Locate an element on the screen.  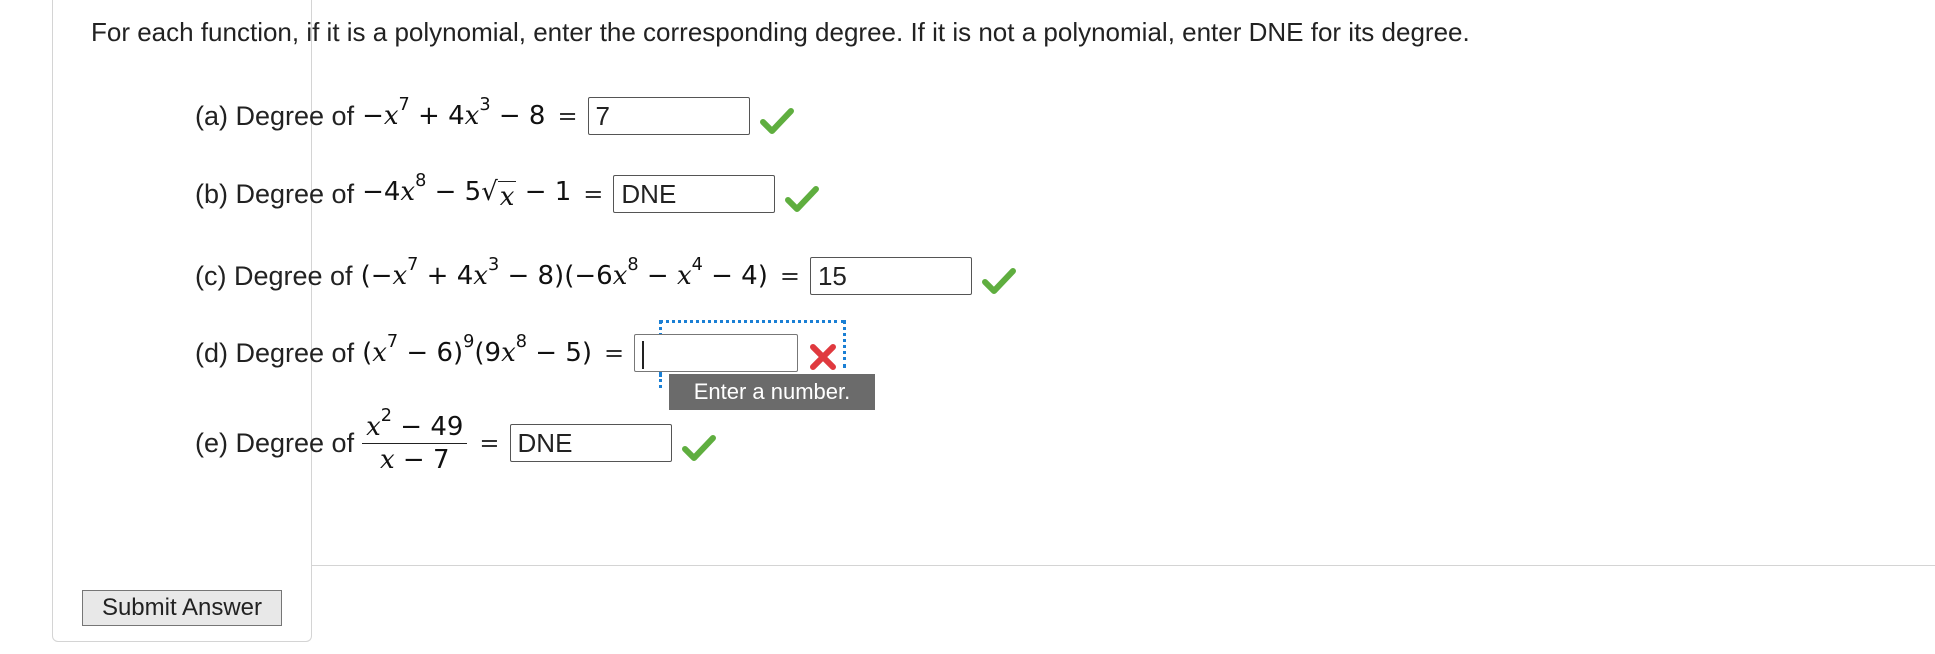
answer-e-input: DNE is located at coordinates (590, 443).